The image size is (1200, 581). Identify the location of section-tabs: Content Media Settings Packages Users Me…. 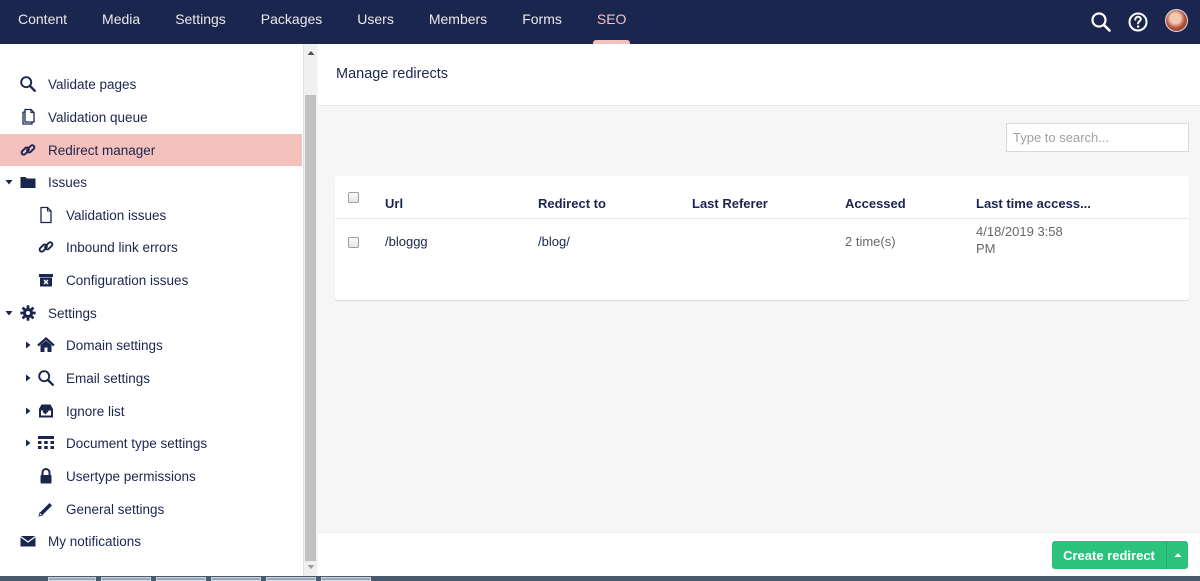
(322, 22).